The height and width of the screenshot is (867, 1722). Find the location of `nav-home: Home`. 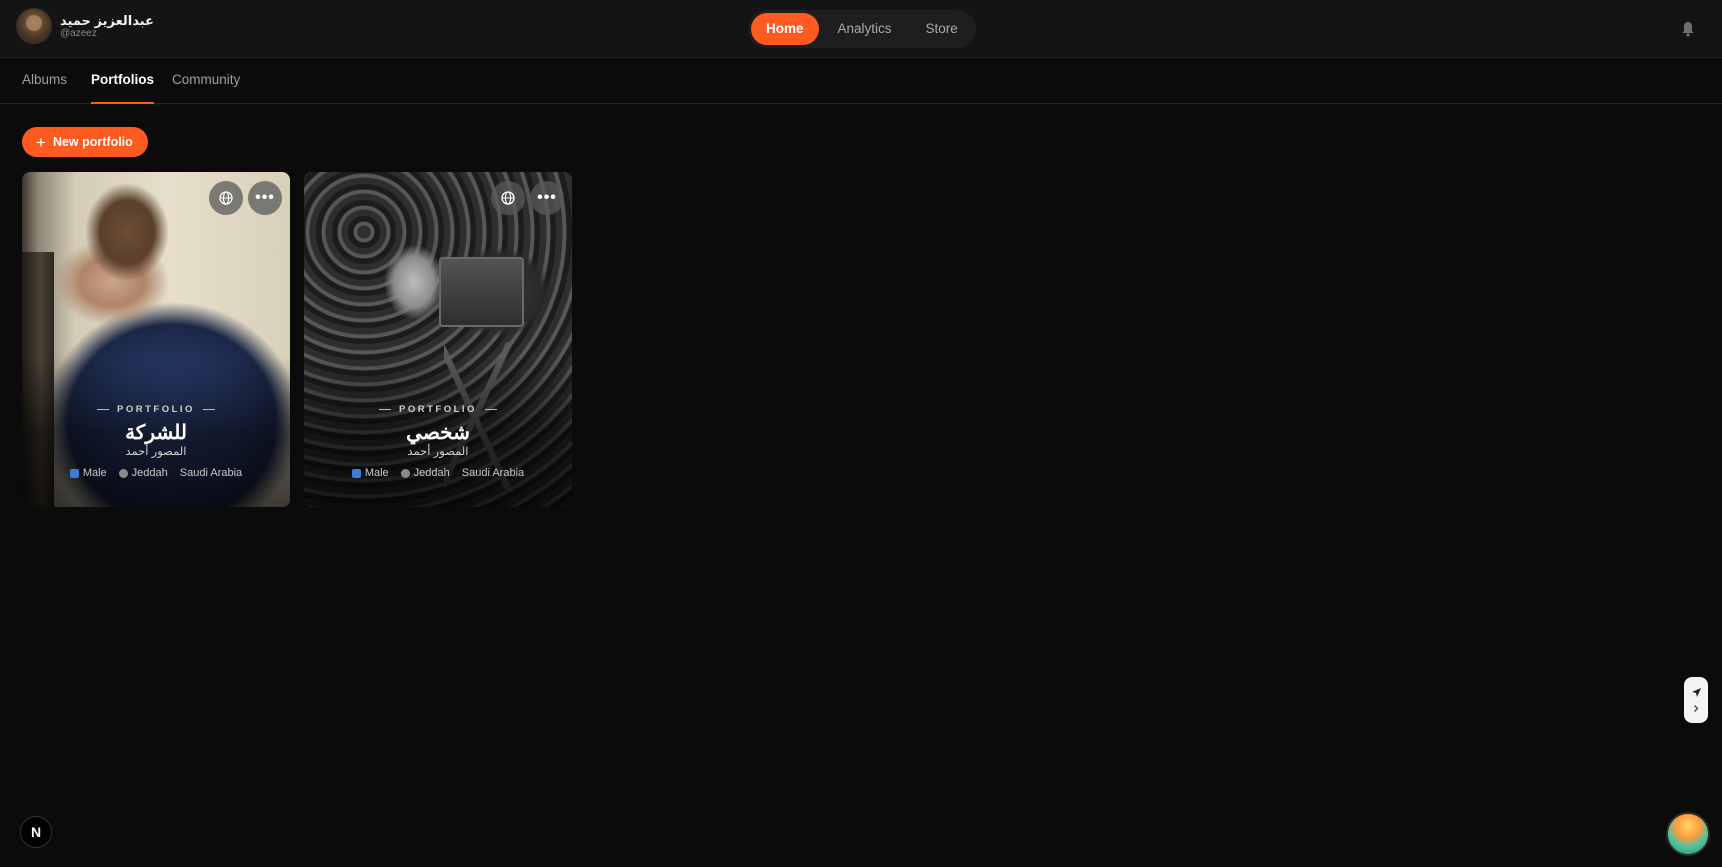

nav-home: Home is located at coordinates (785, 29).